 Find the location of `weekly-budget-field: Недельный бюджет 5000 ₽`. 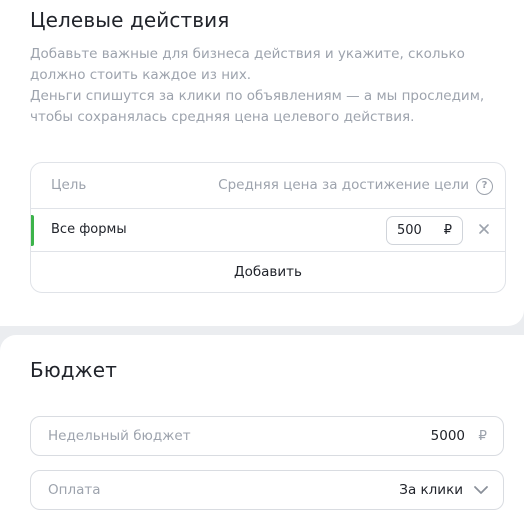

weekly-budget-field: Недельный бюджет 5000 ₽ is located at coordinates (267, 436).